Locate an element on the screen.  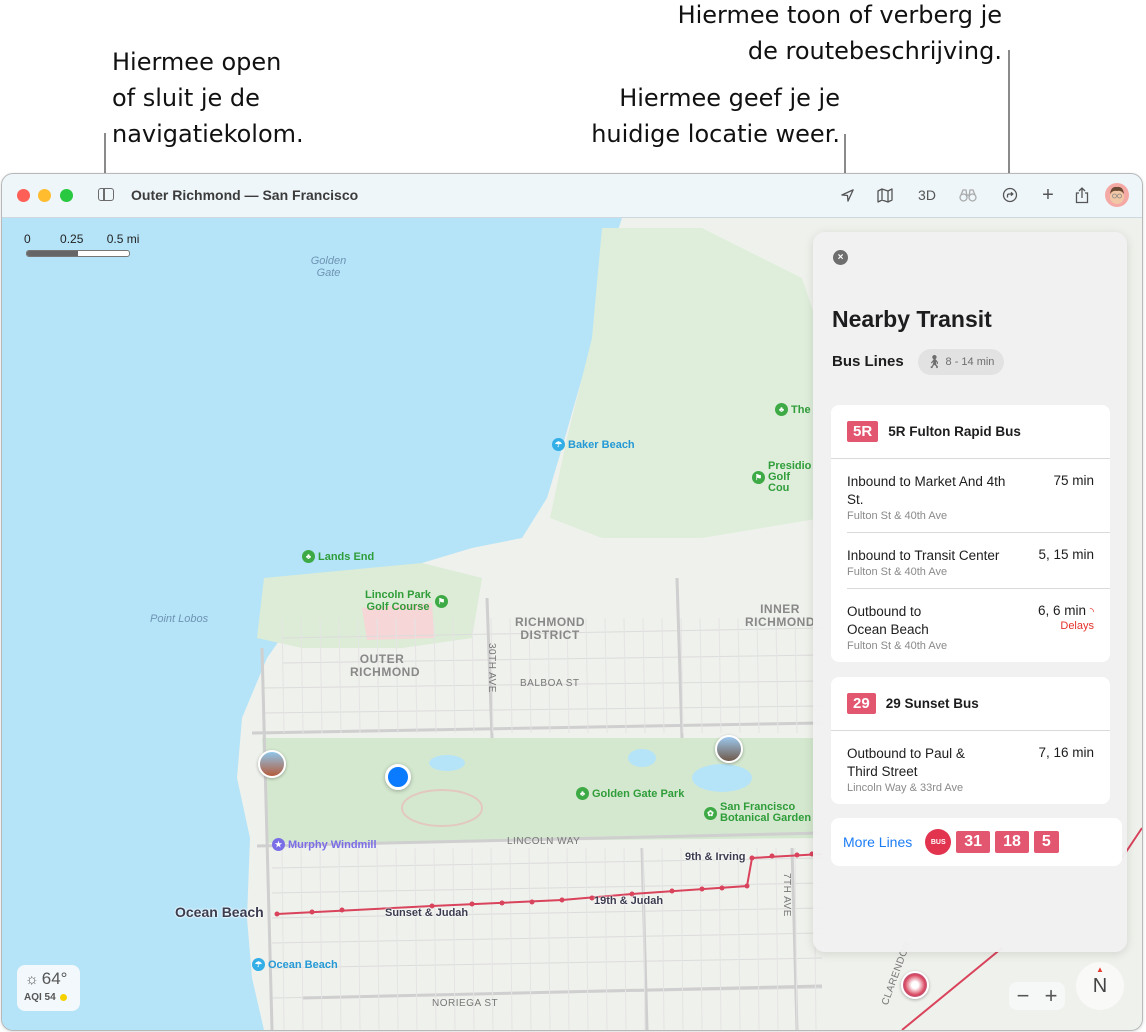
line-badge: 5 is located at coordinates (1046, 842).